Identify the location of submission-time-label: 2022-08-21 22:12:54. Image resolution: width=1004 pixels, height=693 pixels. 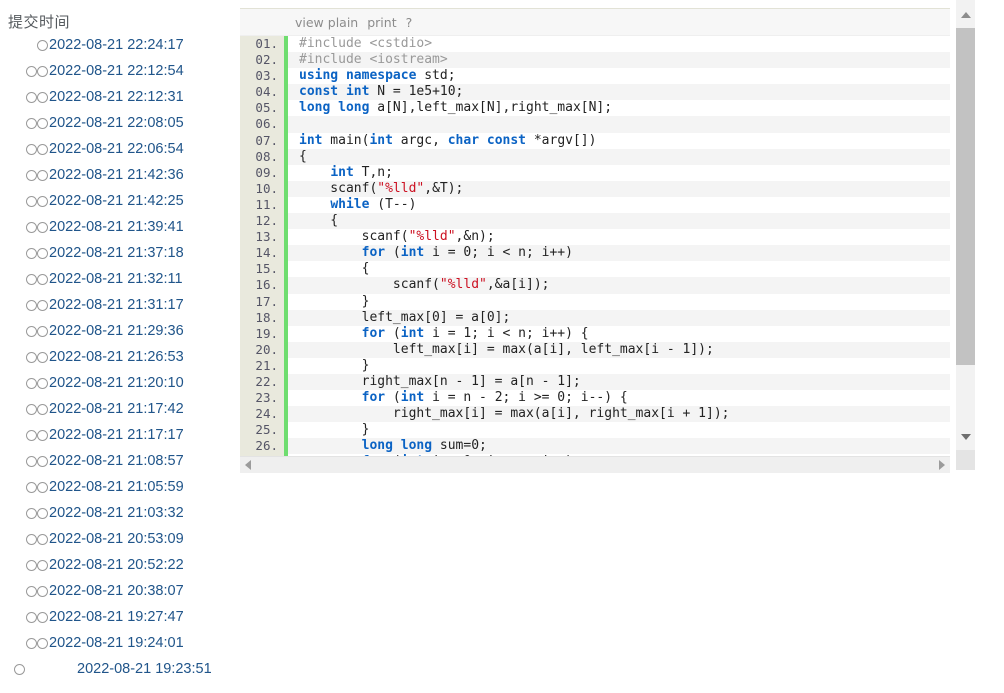
(116, 71).